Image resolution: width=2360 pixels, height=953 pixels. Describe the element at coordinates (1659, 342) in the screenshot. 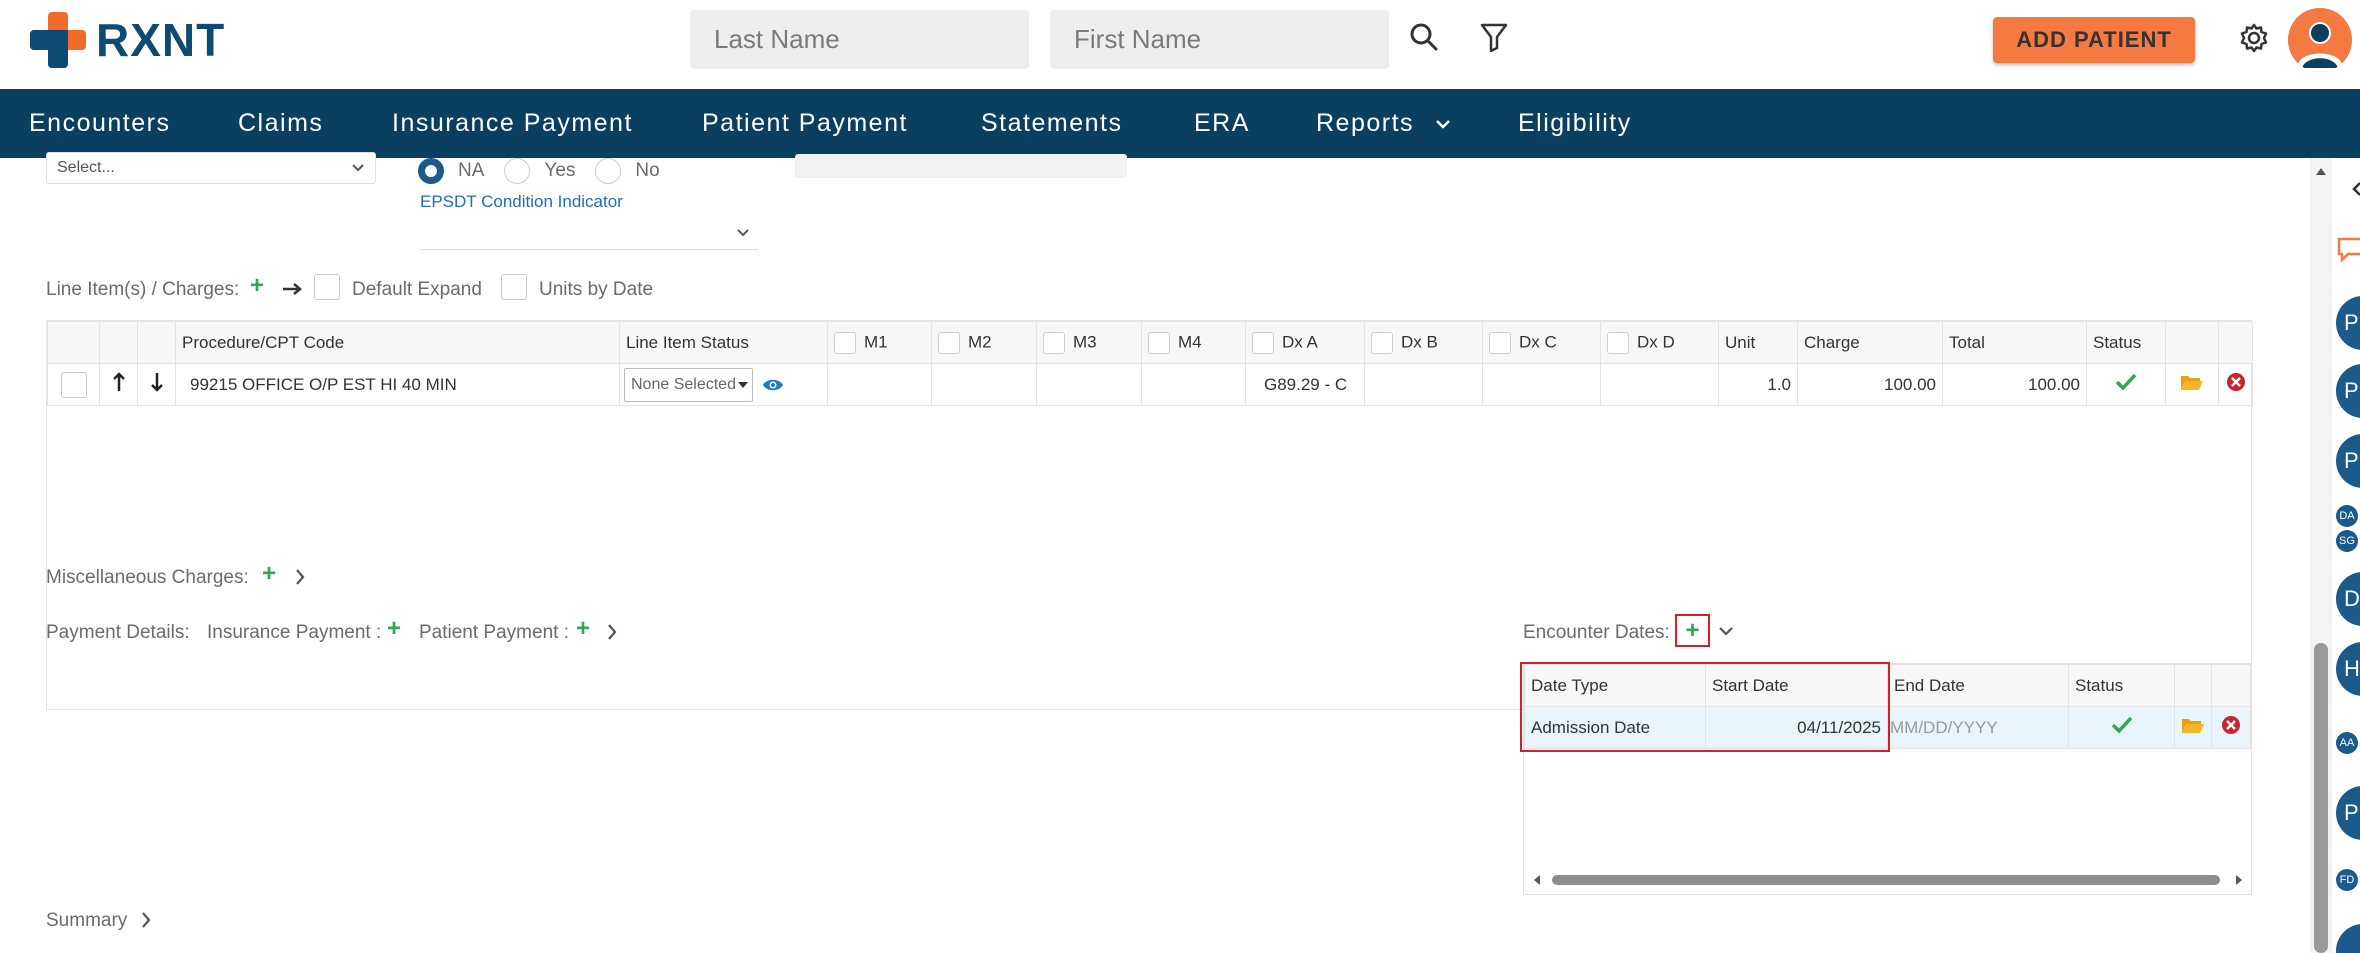

I see `col-dx-d: Dx D` at that location.